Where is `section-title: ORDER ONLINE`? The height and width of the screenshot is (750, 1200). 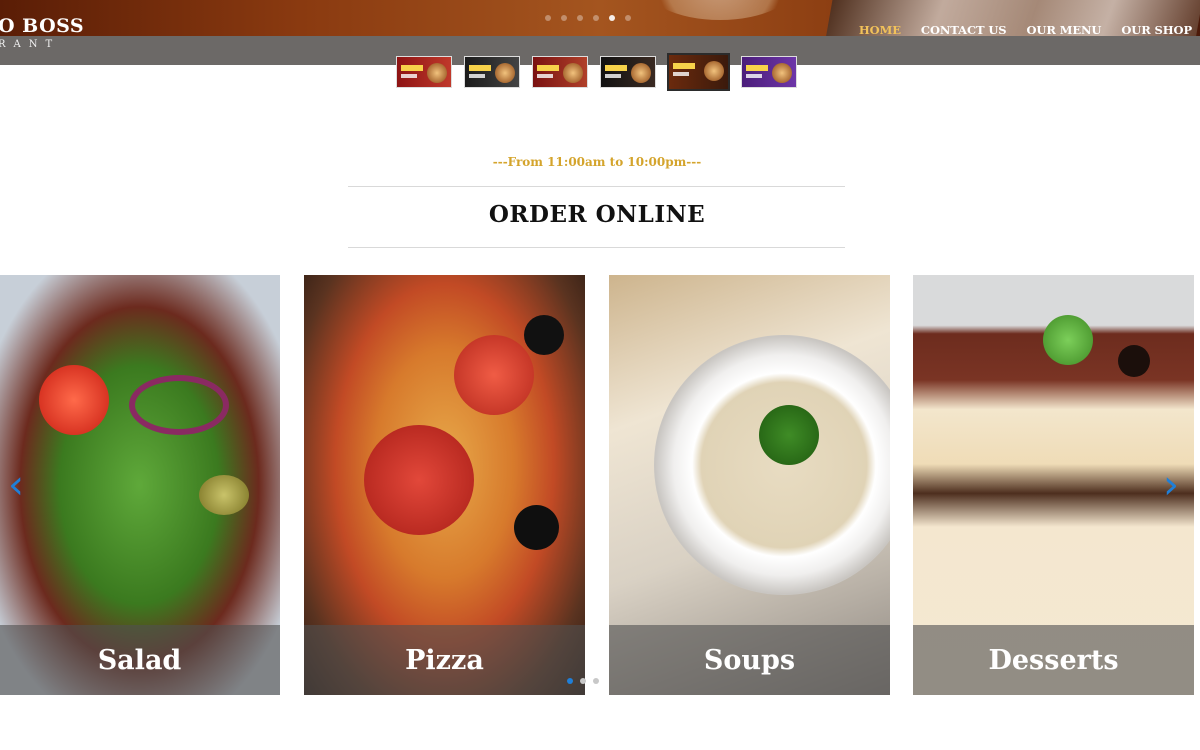
section-title: ORDER ONLINE is located at coordinates (597, 214).